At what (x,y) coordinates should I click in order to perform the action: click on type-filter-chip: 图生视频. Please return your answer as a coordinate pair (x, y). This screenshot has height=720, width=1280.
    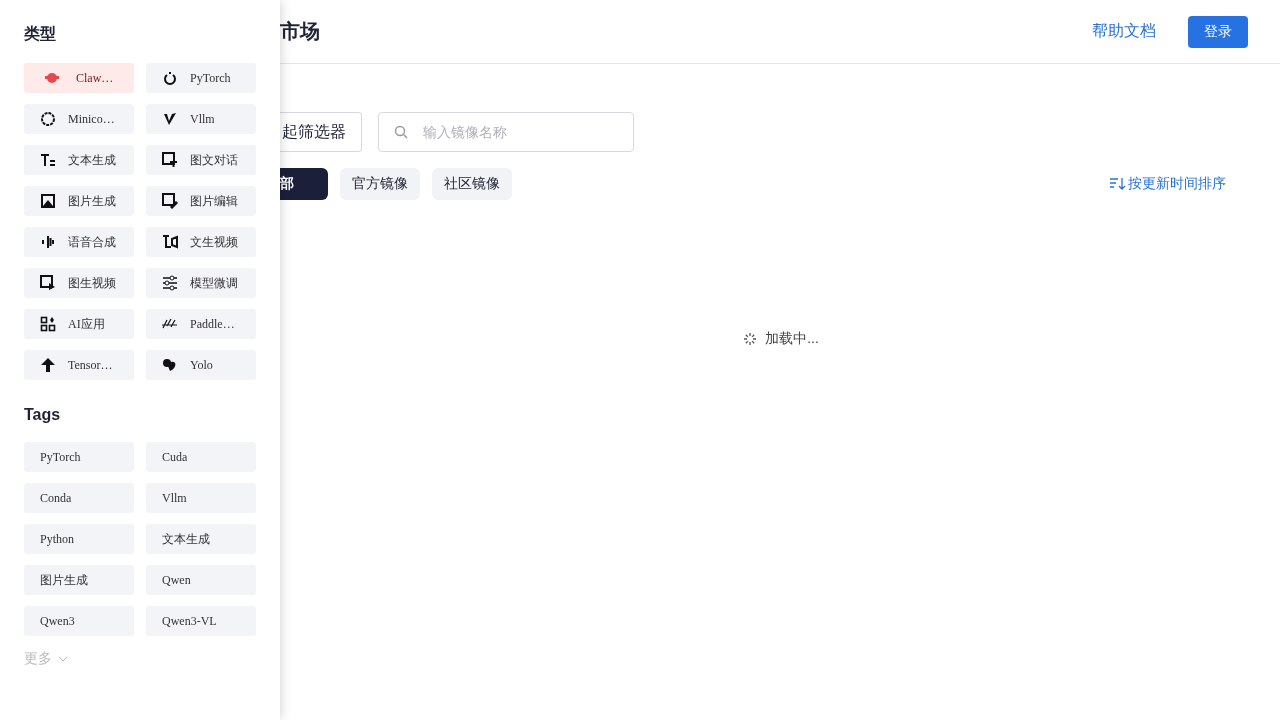
    Looking at the image, I should click on (79, 283).